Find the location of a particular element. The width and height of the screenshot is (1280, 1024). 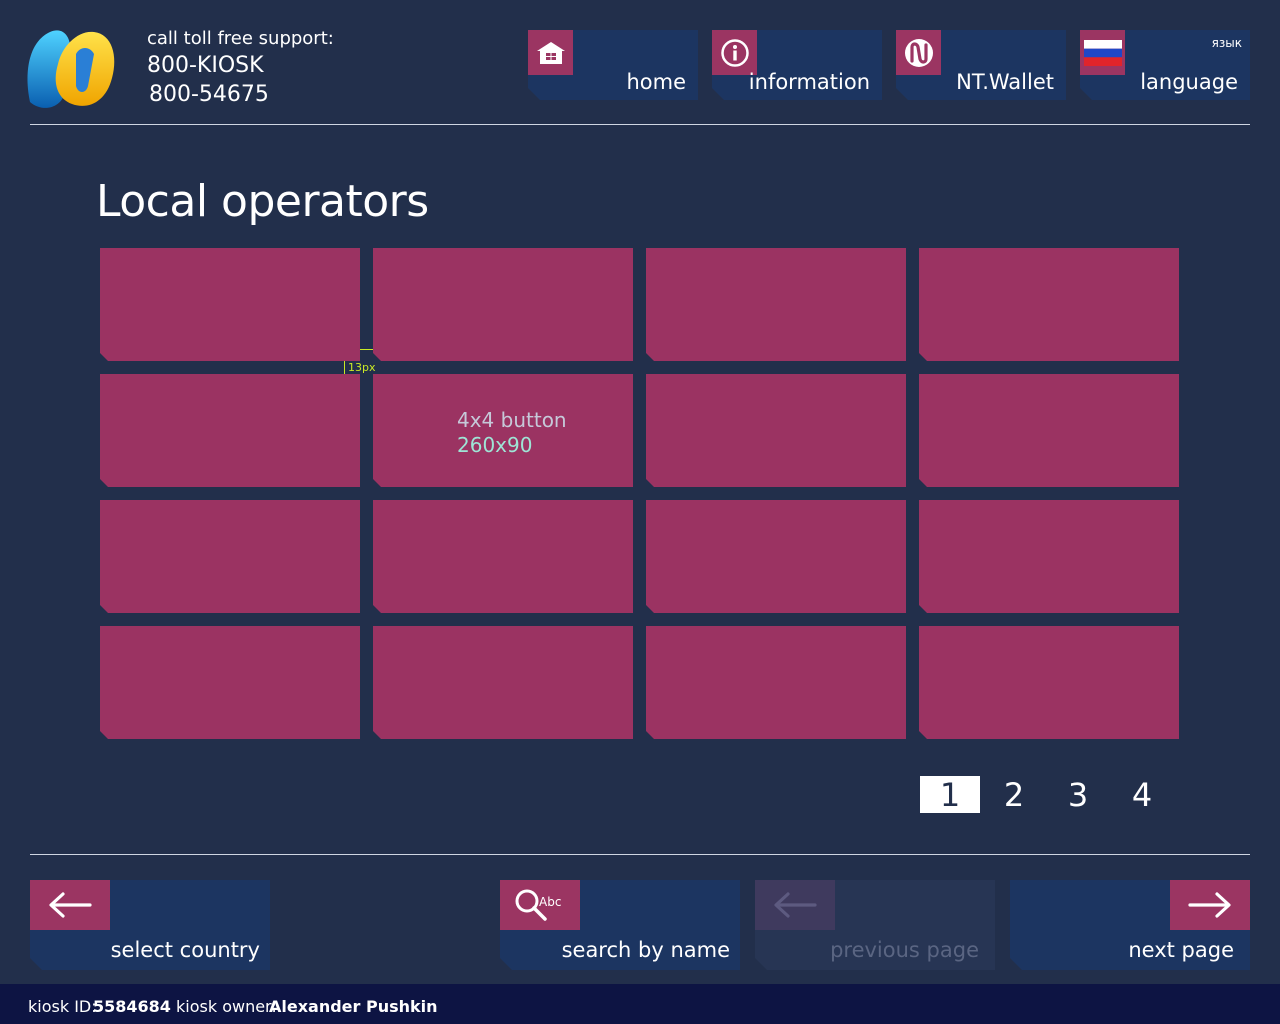

kiosk-owner-label: kiosk owner: is located at coordinates (226, 1006).